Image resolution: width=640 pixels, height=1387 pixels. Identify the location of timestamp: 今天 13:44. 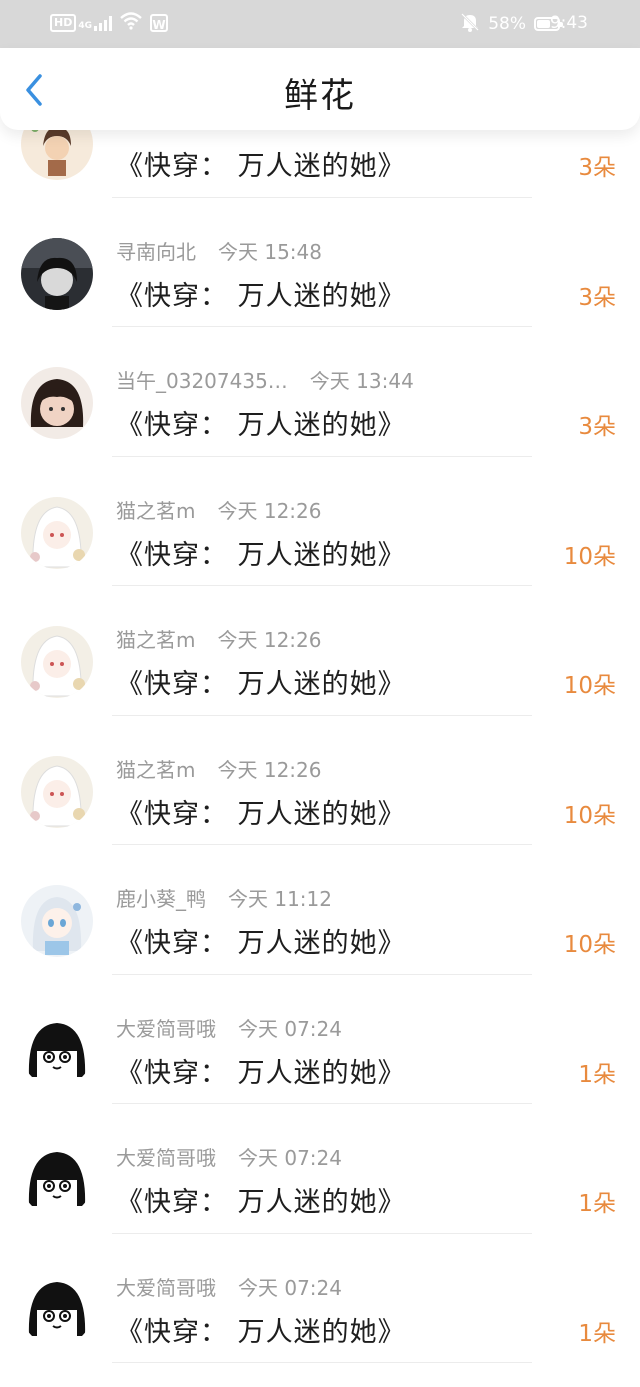
(361, 381).